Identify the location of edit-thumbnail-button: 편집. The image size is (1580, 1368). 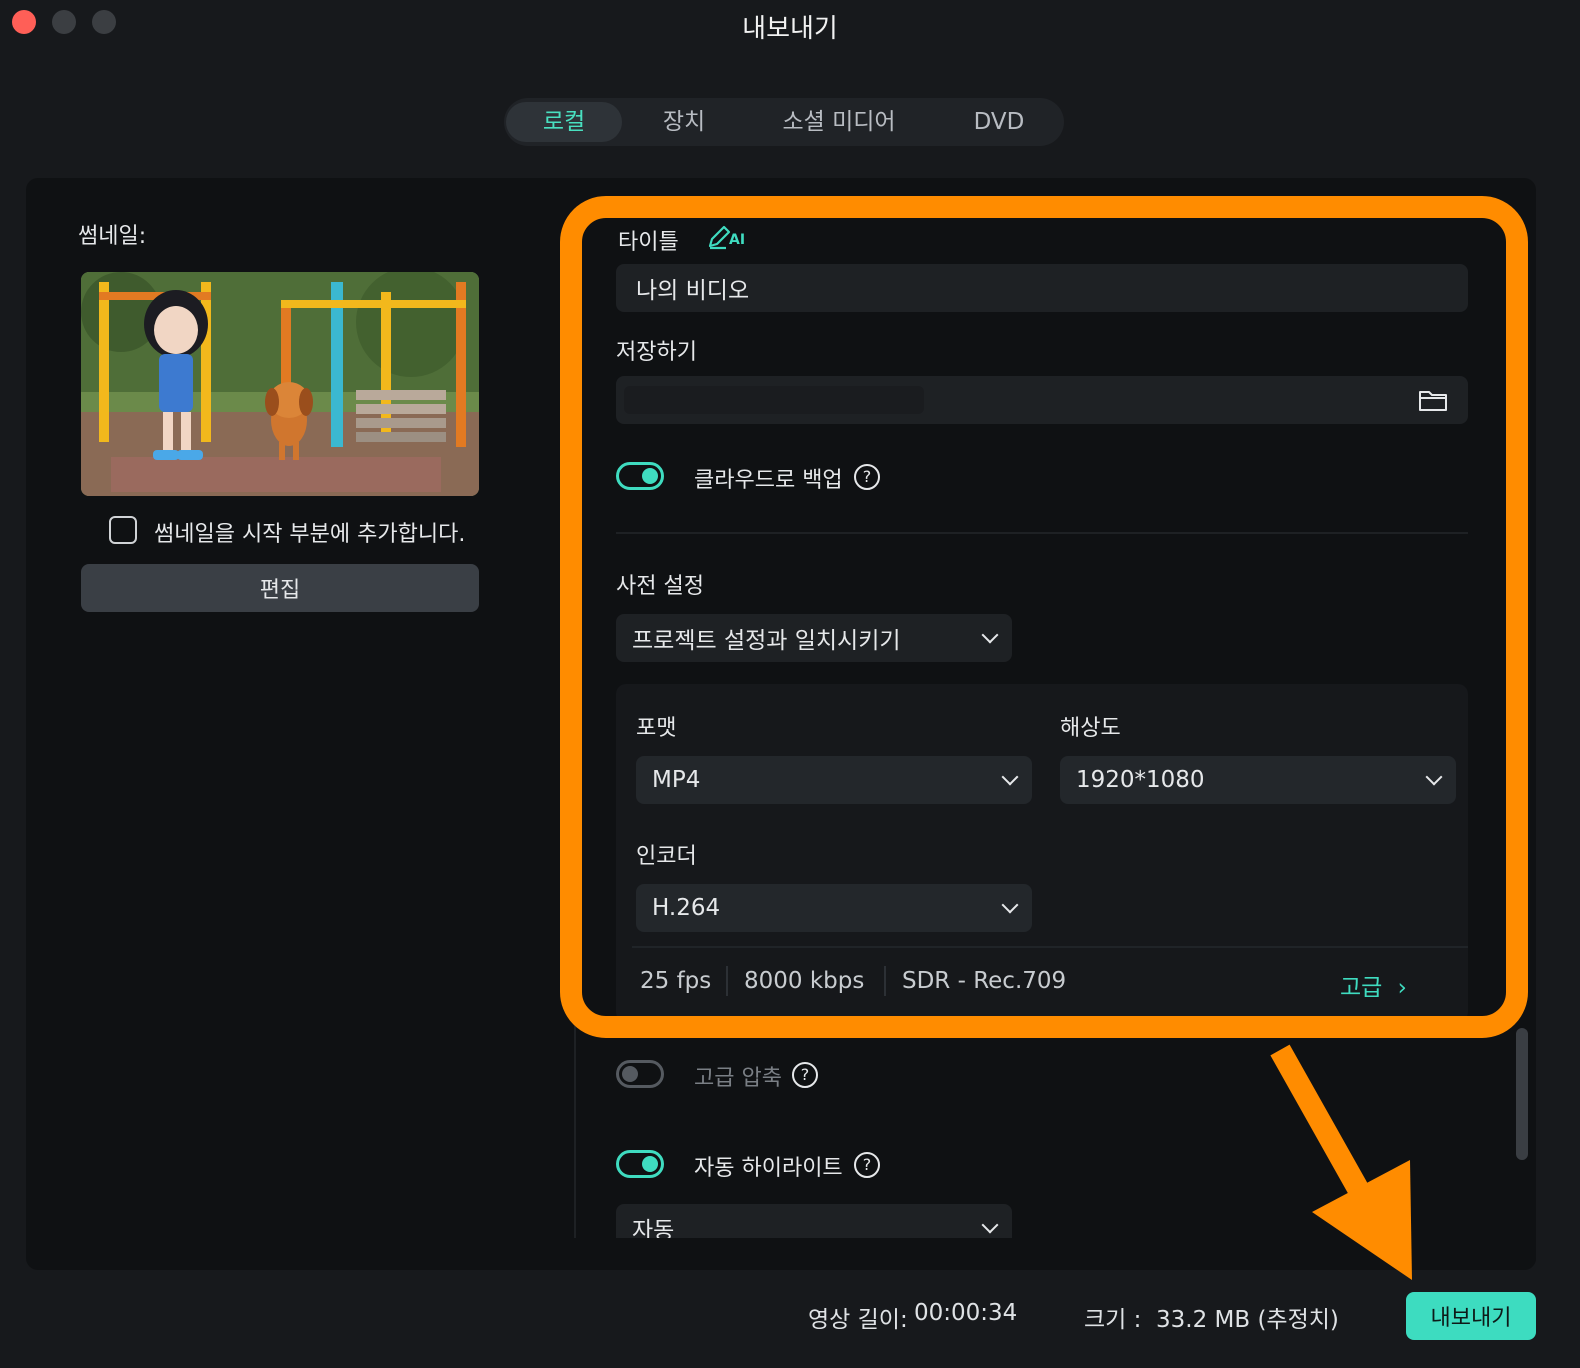
(280, 588).